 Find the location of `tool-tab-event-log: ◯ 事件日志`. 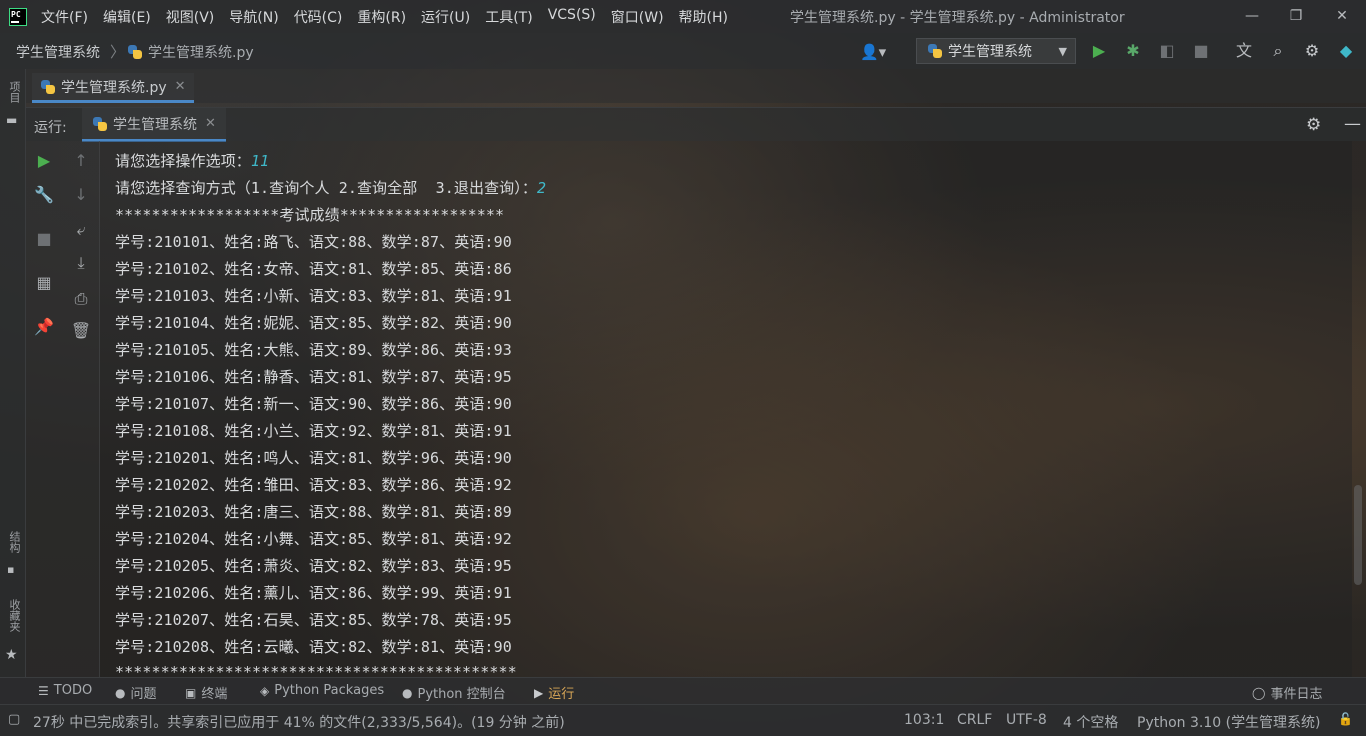

tool-tab-event-log: ◯ 事件日志 is located at coordinates (1287, 693).